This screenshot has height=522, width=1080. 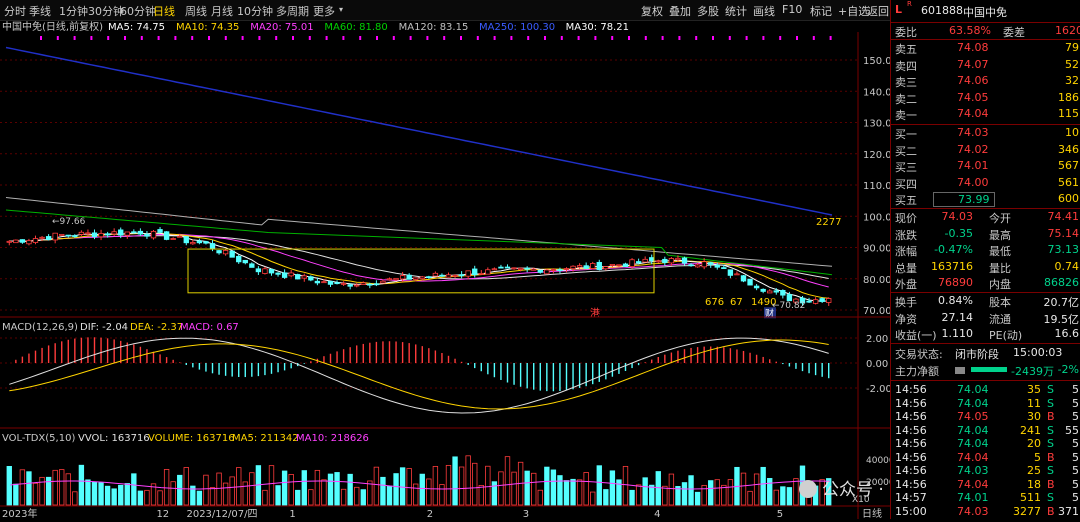 What do you see at coordinates (292, 11) in the screenshot?
I see `period-tab-9: 多周期` at bounding box center [292, 11].